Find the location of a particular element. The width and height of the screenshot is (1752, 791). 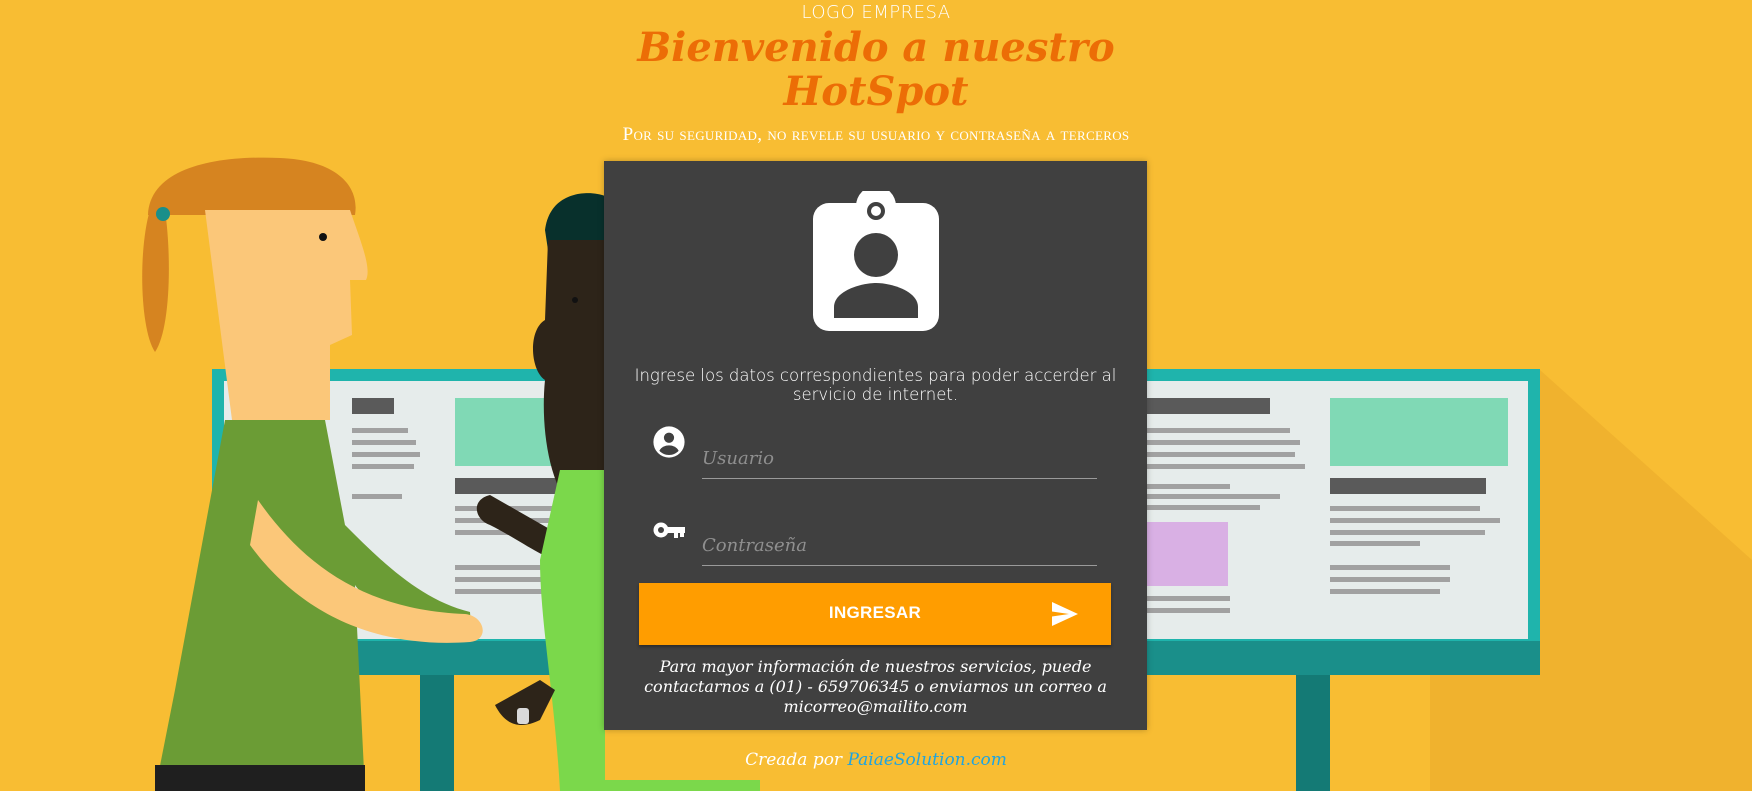

logo-text: LOGO EMPRESA is located at coordinates (876, 12).